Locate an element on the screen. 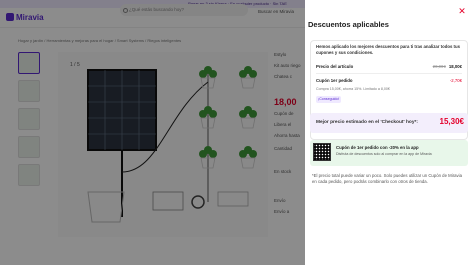 The height and width of the screenshot is (265, 475). close-icon: ✕ is located at coordinates (462, 11).